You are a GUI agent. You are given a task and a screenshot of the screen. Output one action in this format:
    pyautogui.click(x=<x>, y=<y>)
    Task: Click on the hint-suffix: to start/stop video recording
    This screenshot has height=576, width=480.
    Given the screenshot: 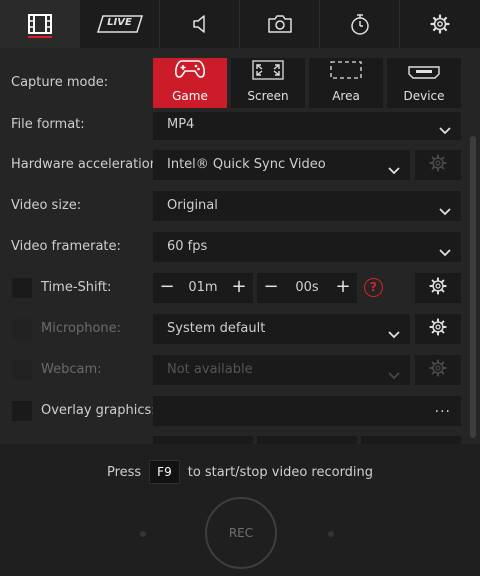 What is the action you would take?
    pyautogui.click(x=280, y=472)
    